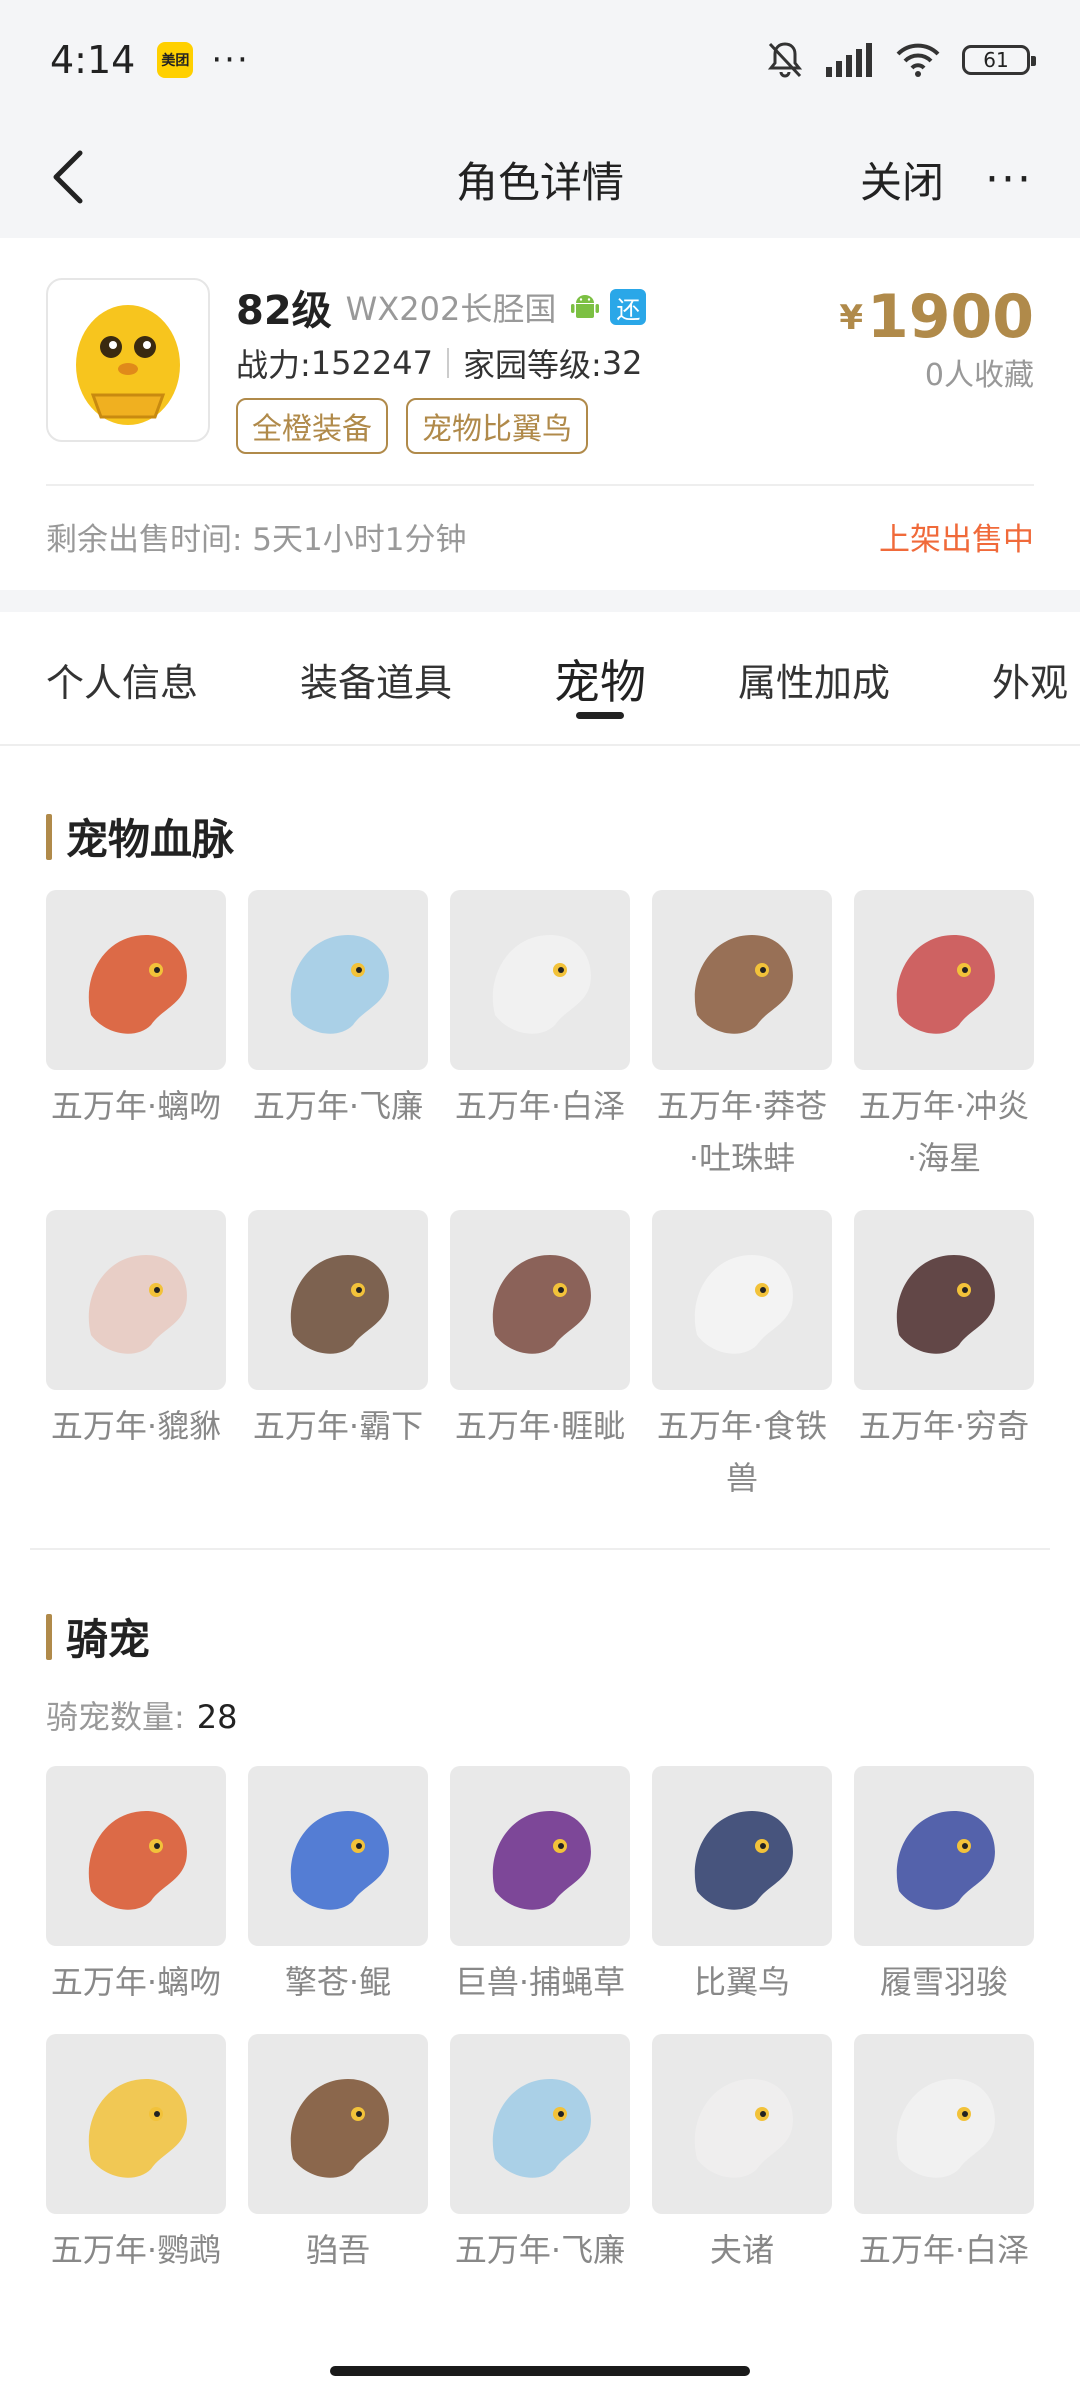 This screenshot has height=2400, width=1080. I want to click on pet-item: 五万年·鹦鹉, so click(136, 2155).